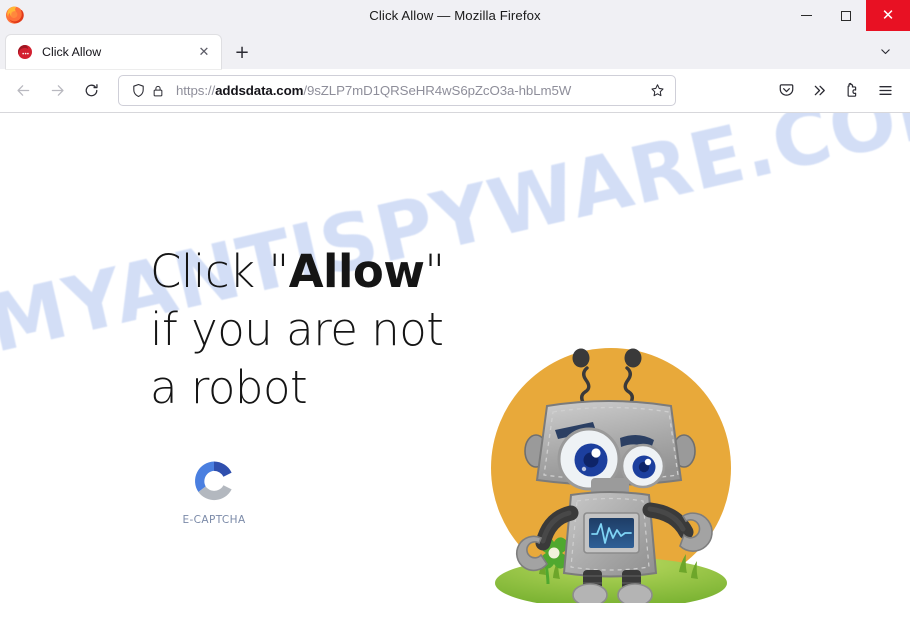 This screenshot has width=910, height=623. I want to click on headline-part-1: Click ", so click(219, 271).